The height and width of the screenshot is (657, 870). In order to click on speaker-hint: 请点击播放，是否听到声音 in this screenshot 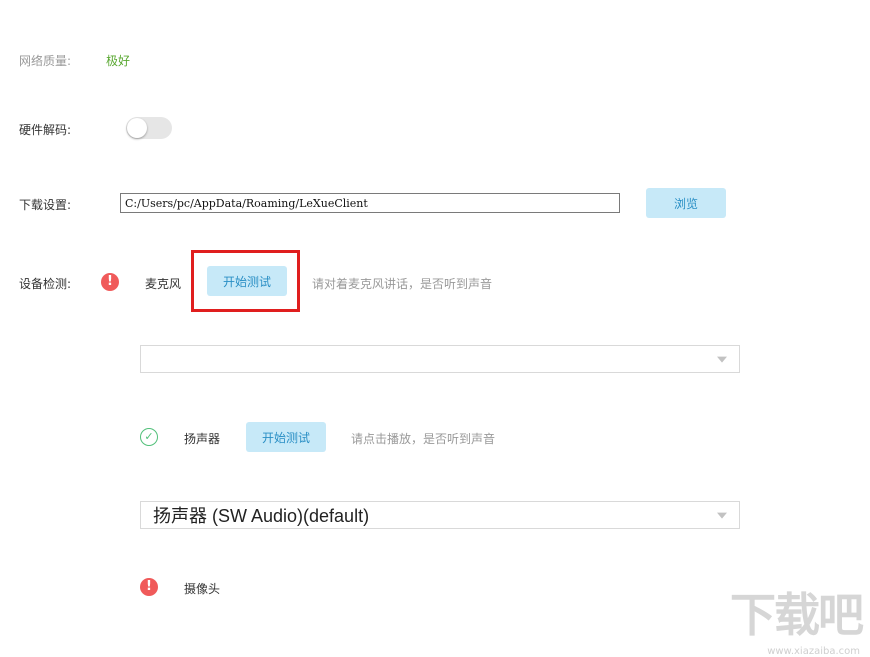, I will do `click(423, 439)`.